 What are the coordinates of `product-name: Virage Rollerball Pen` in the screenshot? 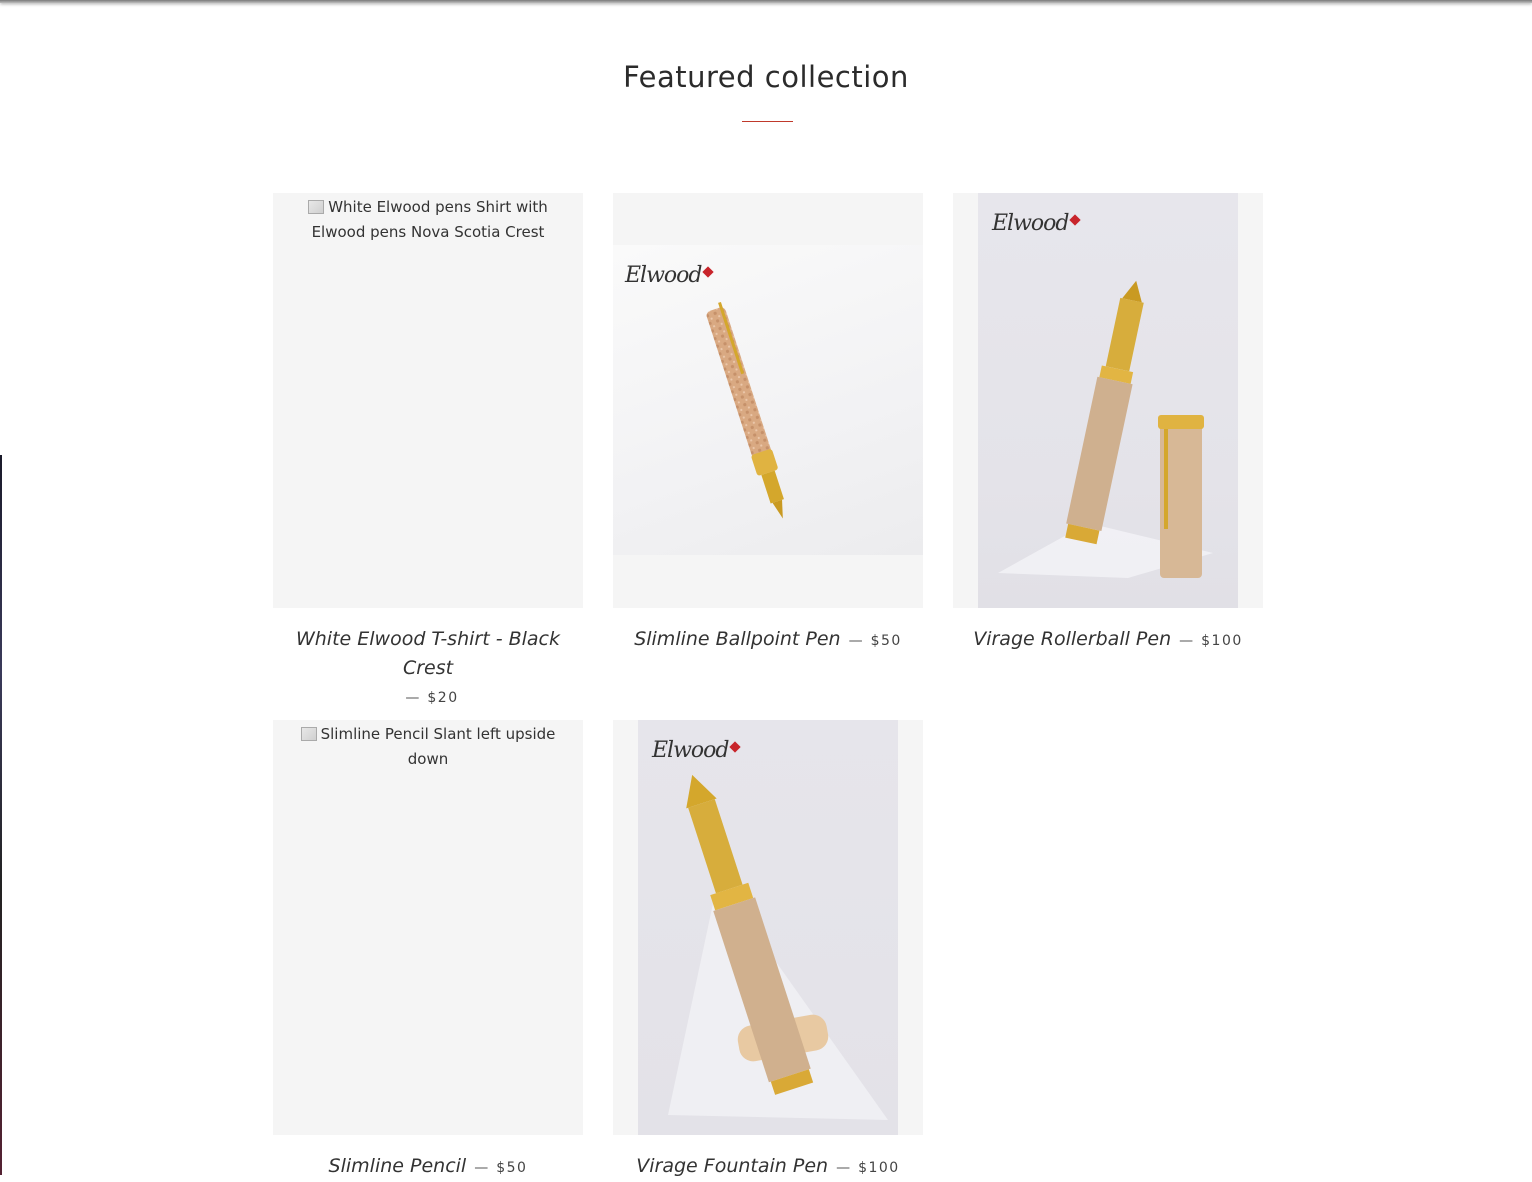 It's located at (1072, 639).